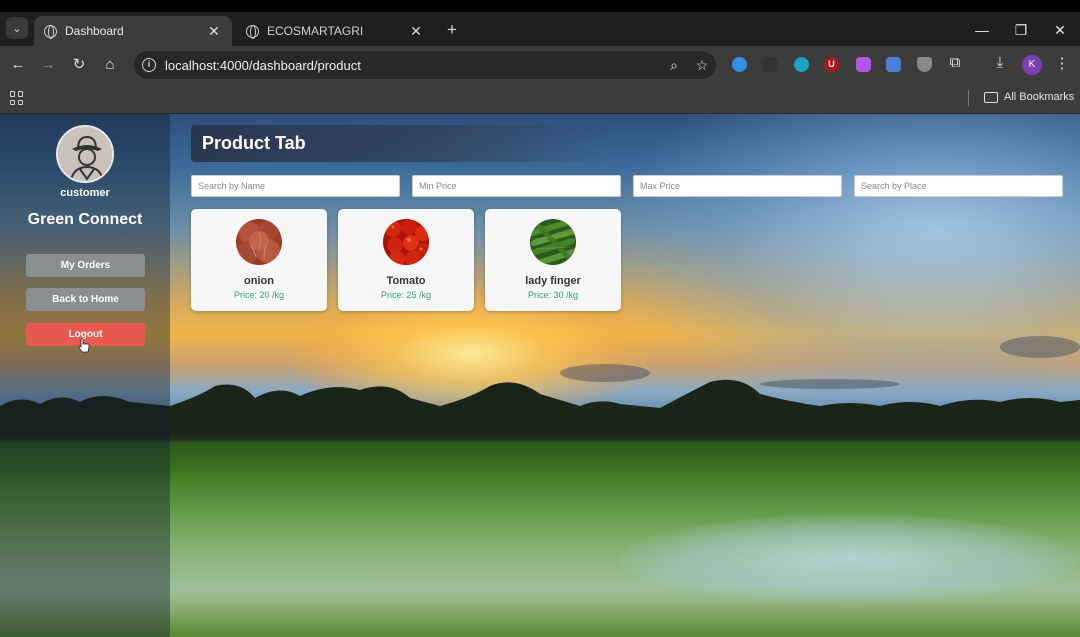  What do you see at coordinates (924, 64) in the screenshot?
I see `shield-extension-icon` at bounding box center [924, 64].